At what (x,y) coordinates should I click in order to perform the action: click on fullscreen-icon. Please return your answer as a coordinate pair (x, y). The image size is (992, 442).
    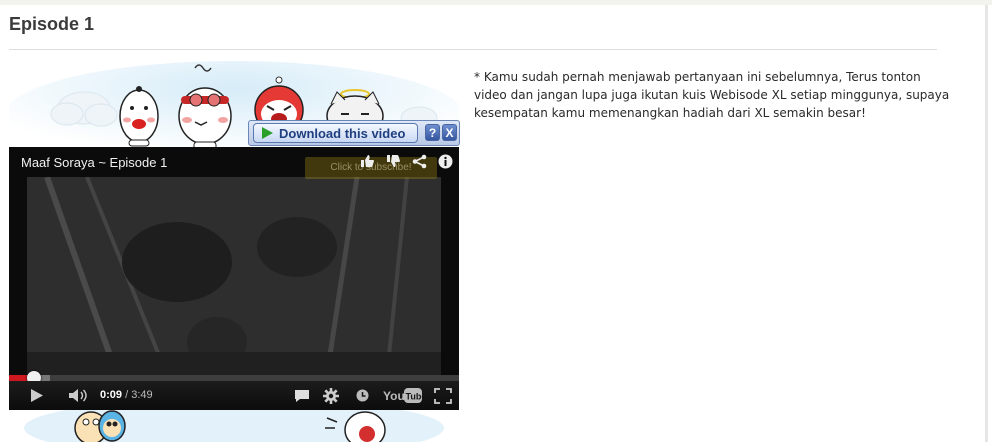
    Looking at the image, I should click on (443, 395).